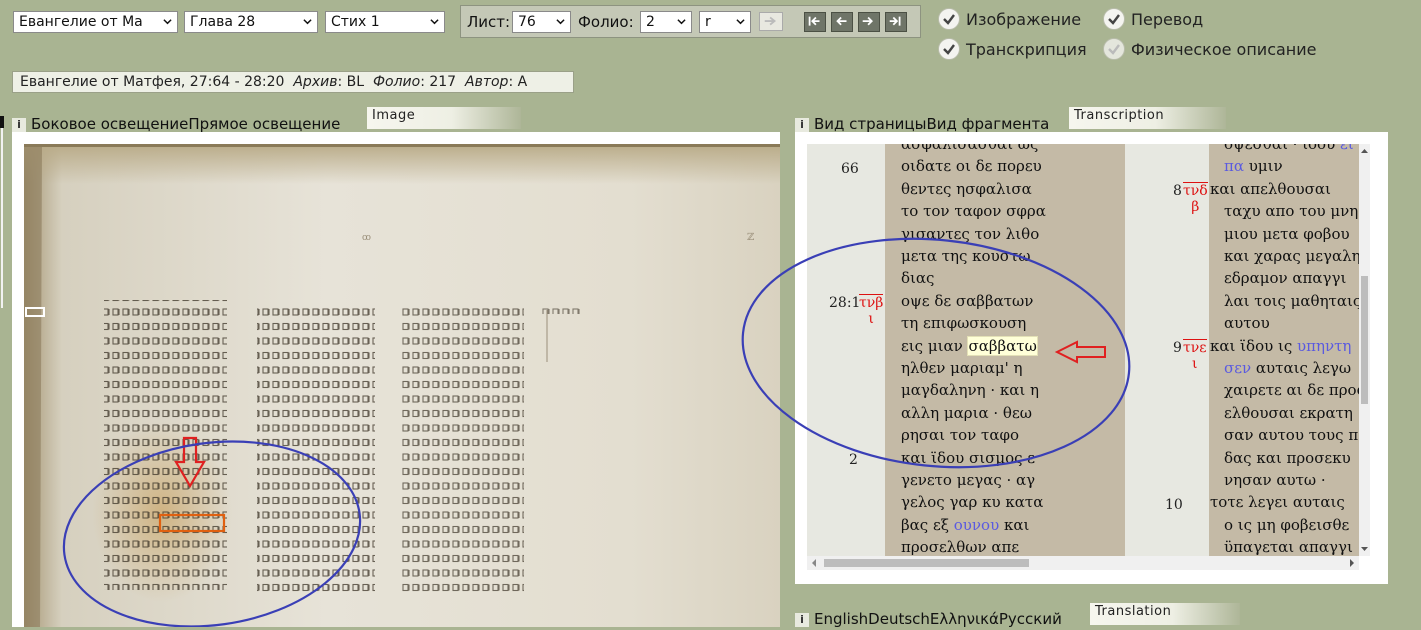  I want to click on folio-navigation-group: Лист: 76 Фолио: 2 r, so click(690, 21).